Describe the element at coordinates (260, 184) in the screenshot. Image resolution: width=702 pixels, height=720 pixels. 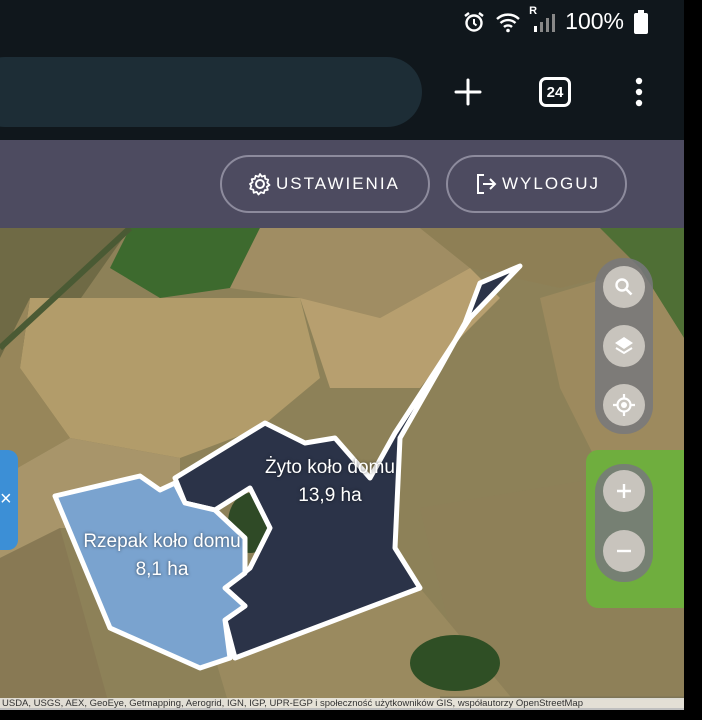
I see `gear-icon` at that location.